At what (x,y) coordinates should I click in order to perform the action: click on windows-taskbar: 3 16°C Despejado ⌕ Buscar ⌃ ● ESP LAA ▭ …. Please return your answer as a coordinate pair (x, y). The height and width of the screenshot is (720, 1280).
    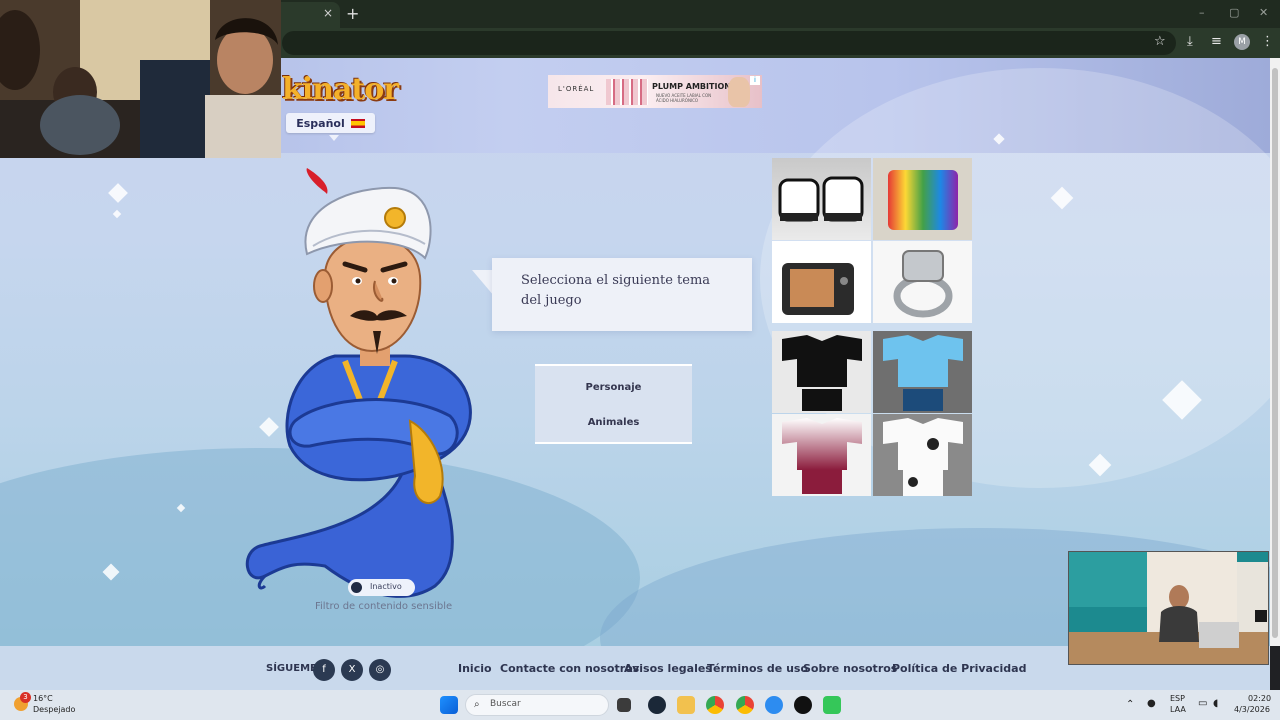
    Looking at the image, I should click on (640, 705).